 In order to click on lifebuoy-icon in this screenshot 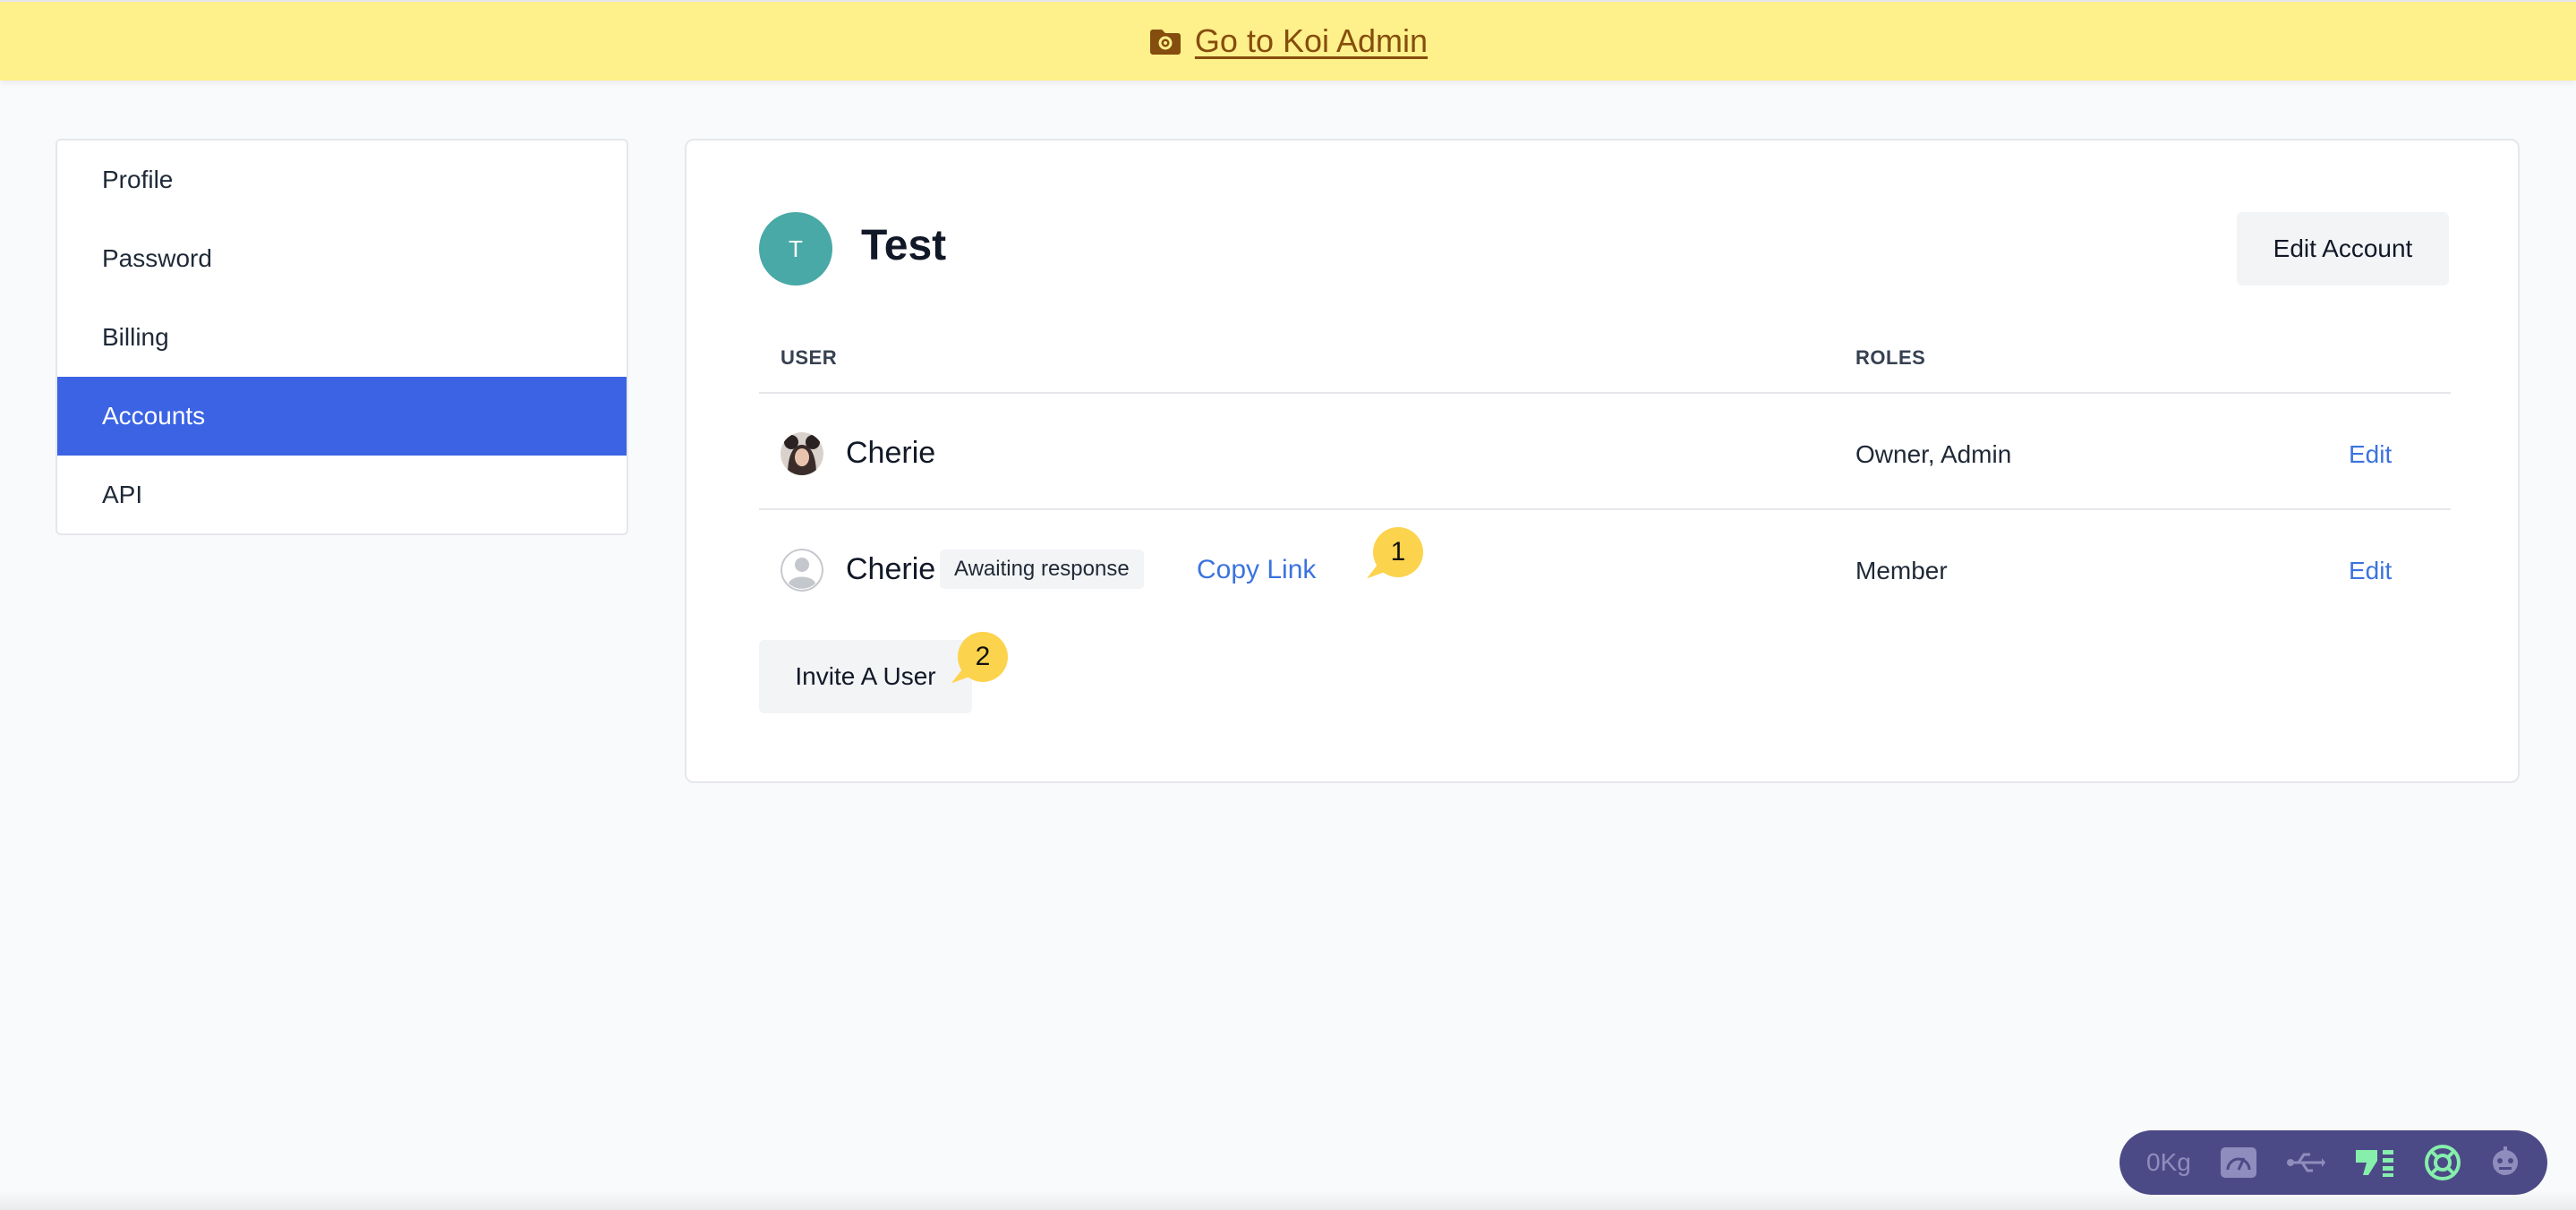, I will do `click(2442, 1162)`.